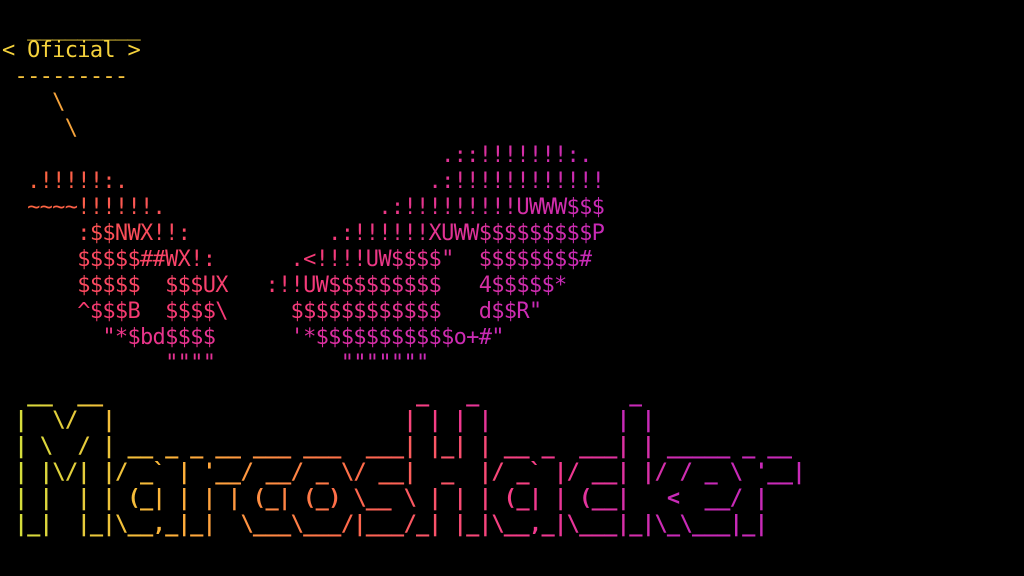 Image resolution: width=1024 pixels, height=576 pixels. What do you see at coordinates (297, 155) in the screenshot?
I see `ascii-art-line: .::!!!!!!!:.` at bounding box center [297, 155].